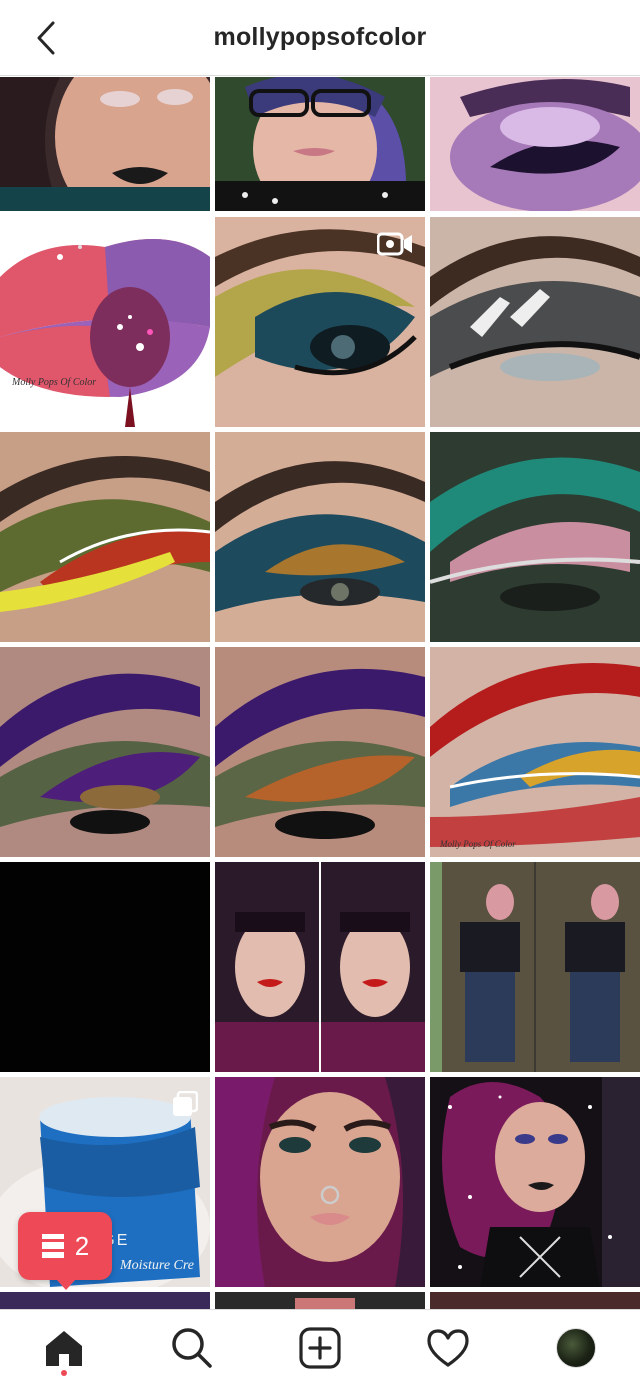  I want to click on search-icon, so click(192, 1348).